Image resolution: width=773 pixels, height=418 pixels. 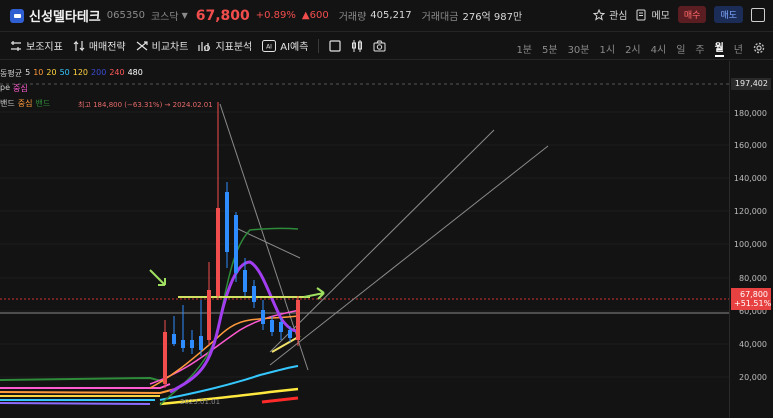 What do you see at coordinates (759, 48) in the screenshot?
I see `settings-icon` at bounding box center [759, 48].